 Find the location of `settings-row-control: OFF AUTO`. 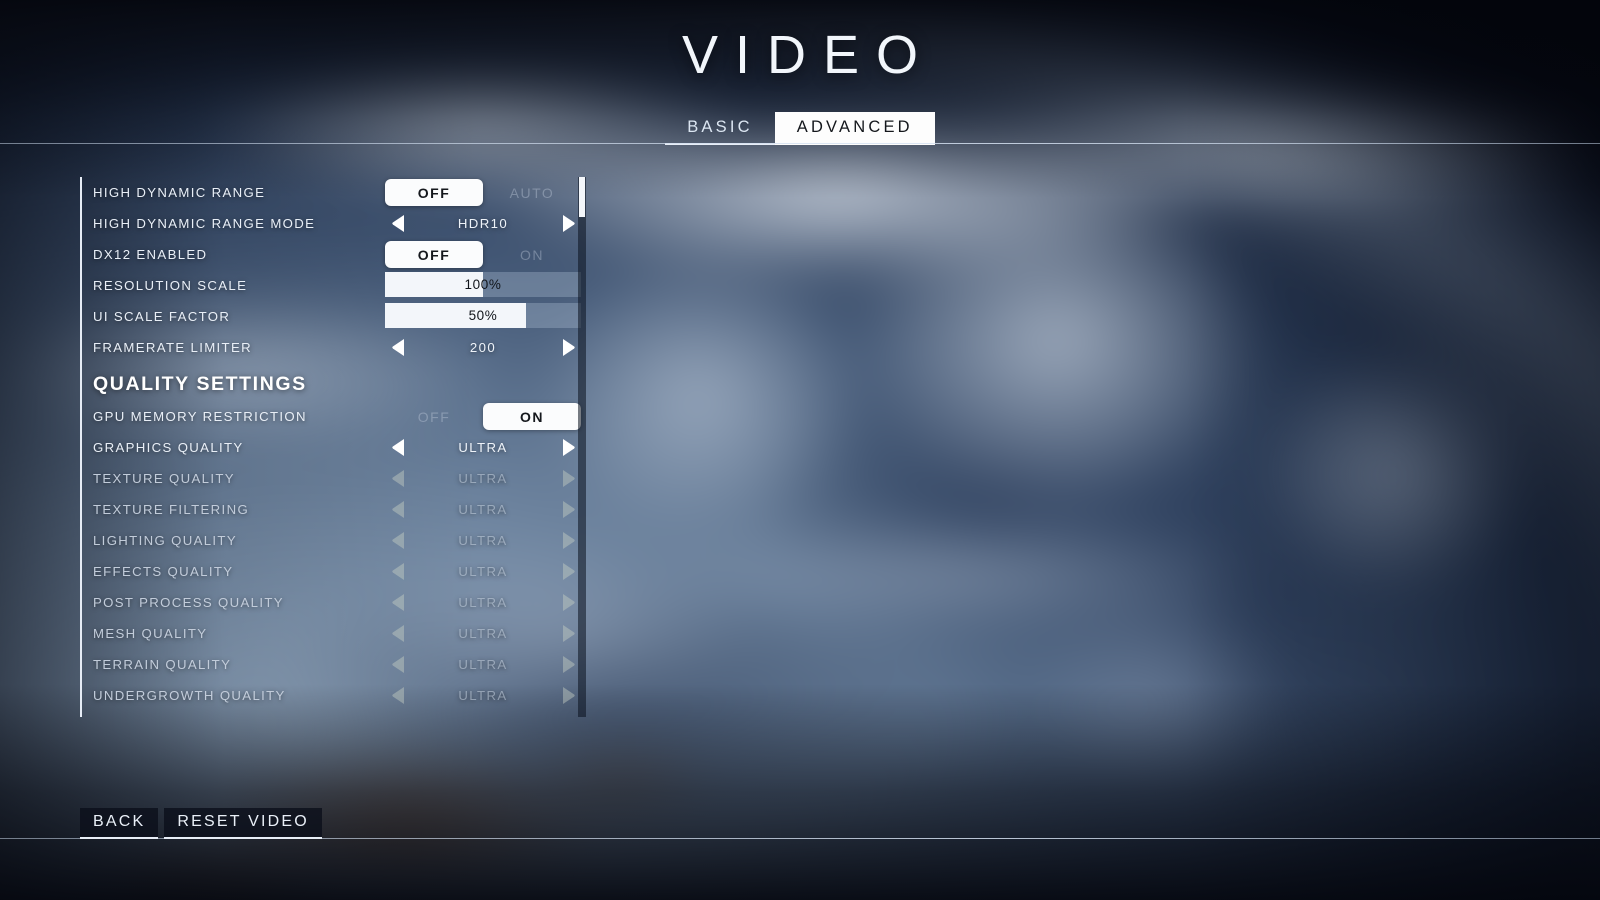

settings-row-control: OFF AUTO is located at coordinates (483, 192).